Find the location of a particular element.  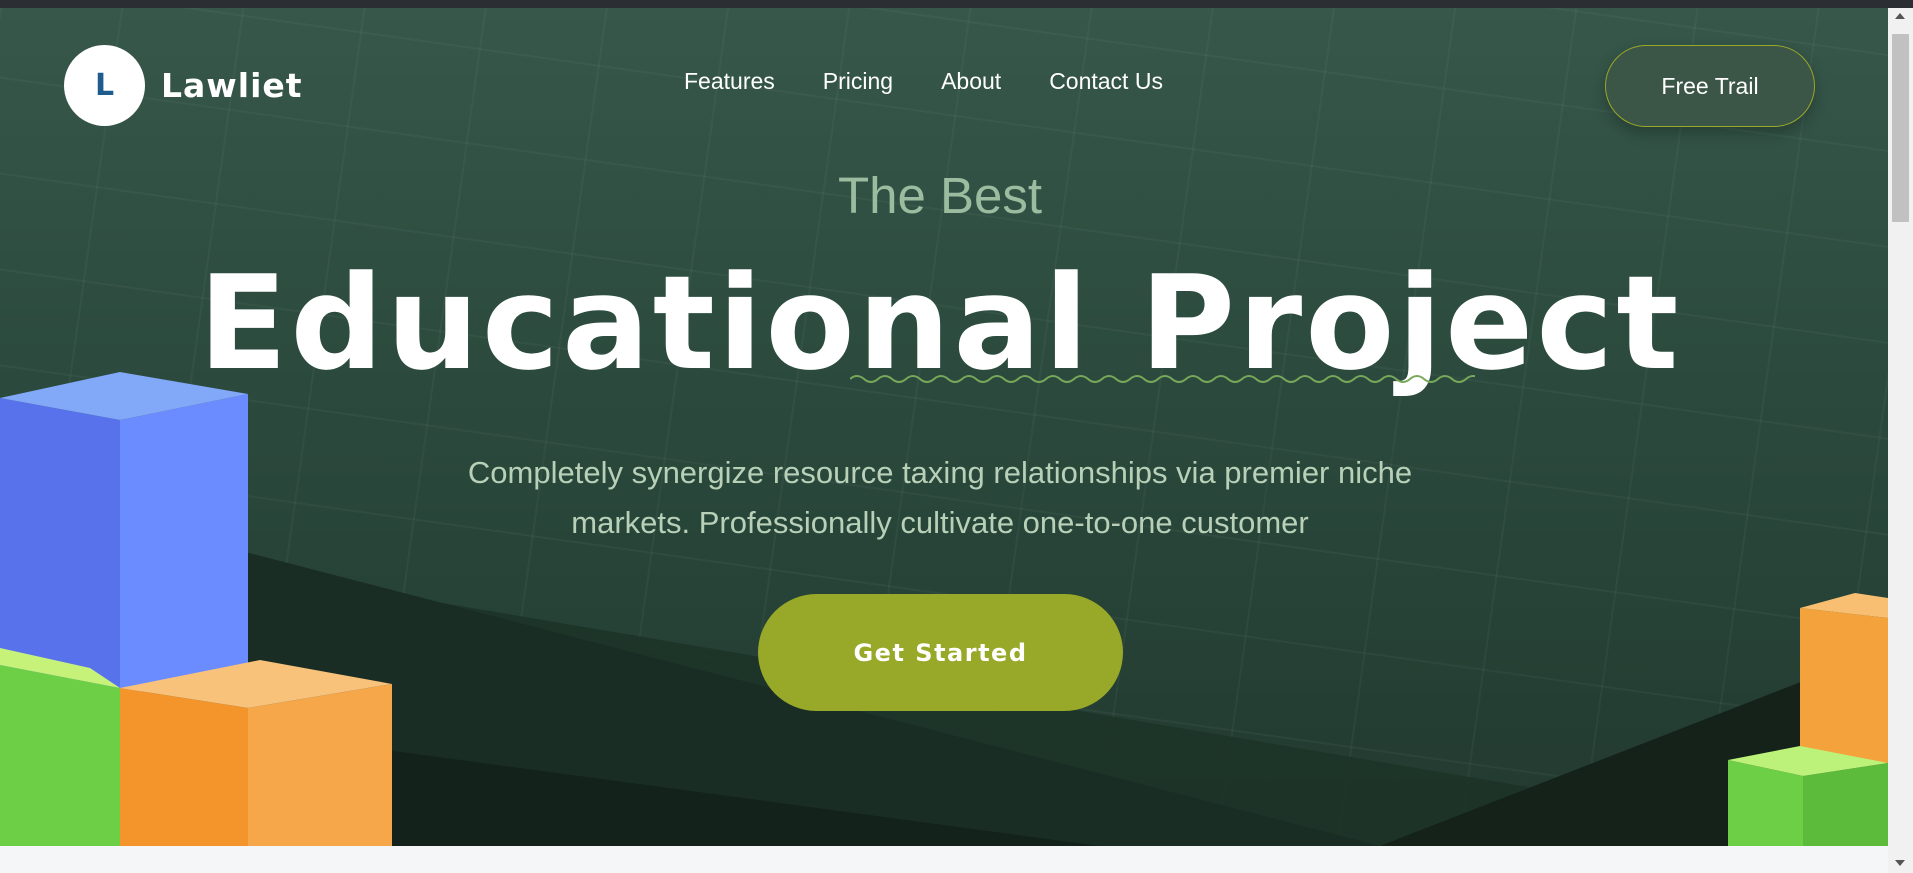

brand-logo: L Lawliet is located at coordinates (183, 85).